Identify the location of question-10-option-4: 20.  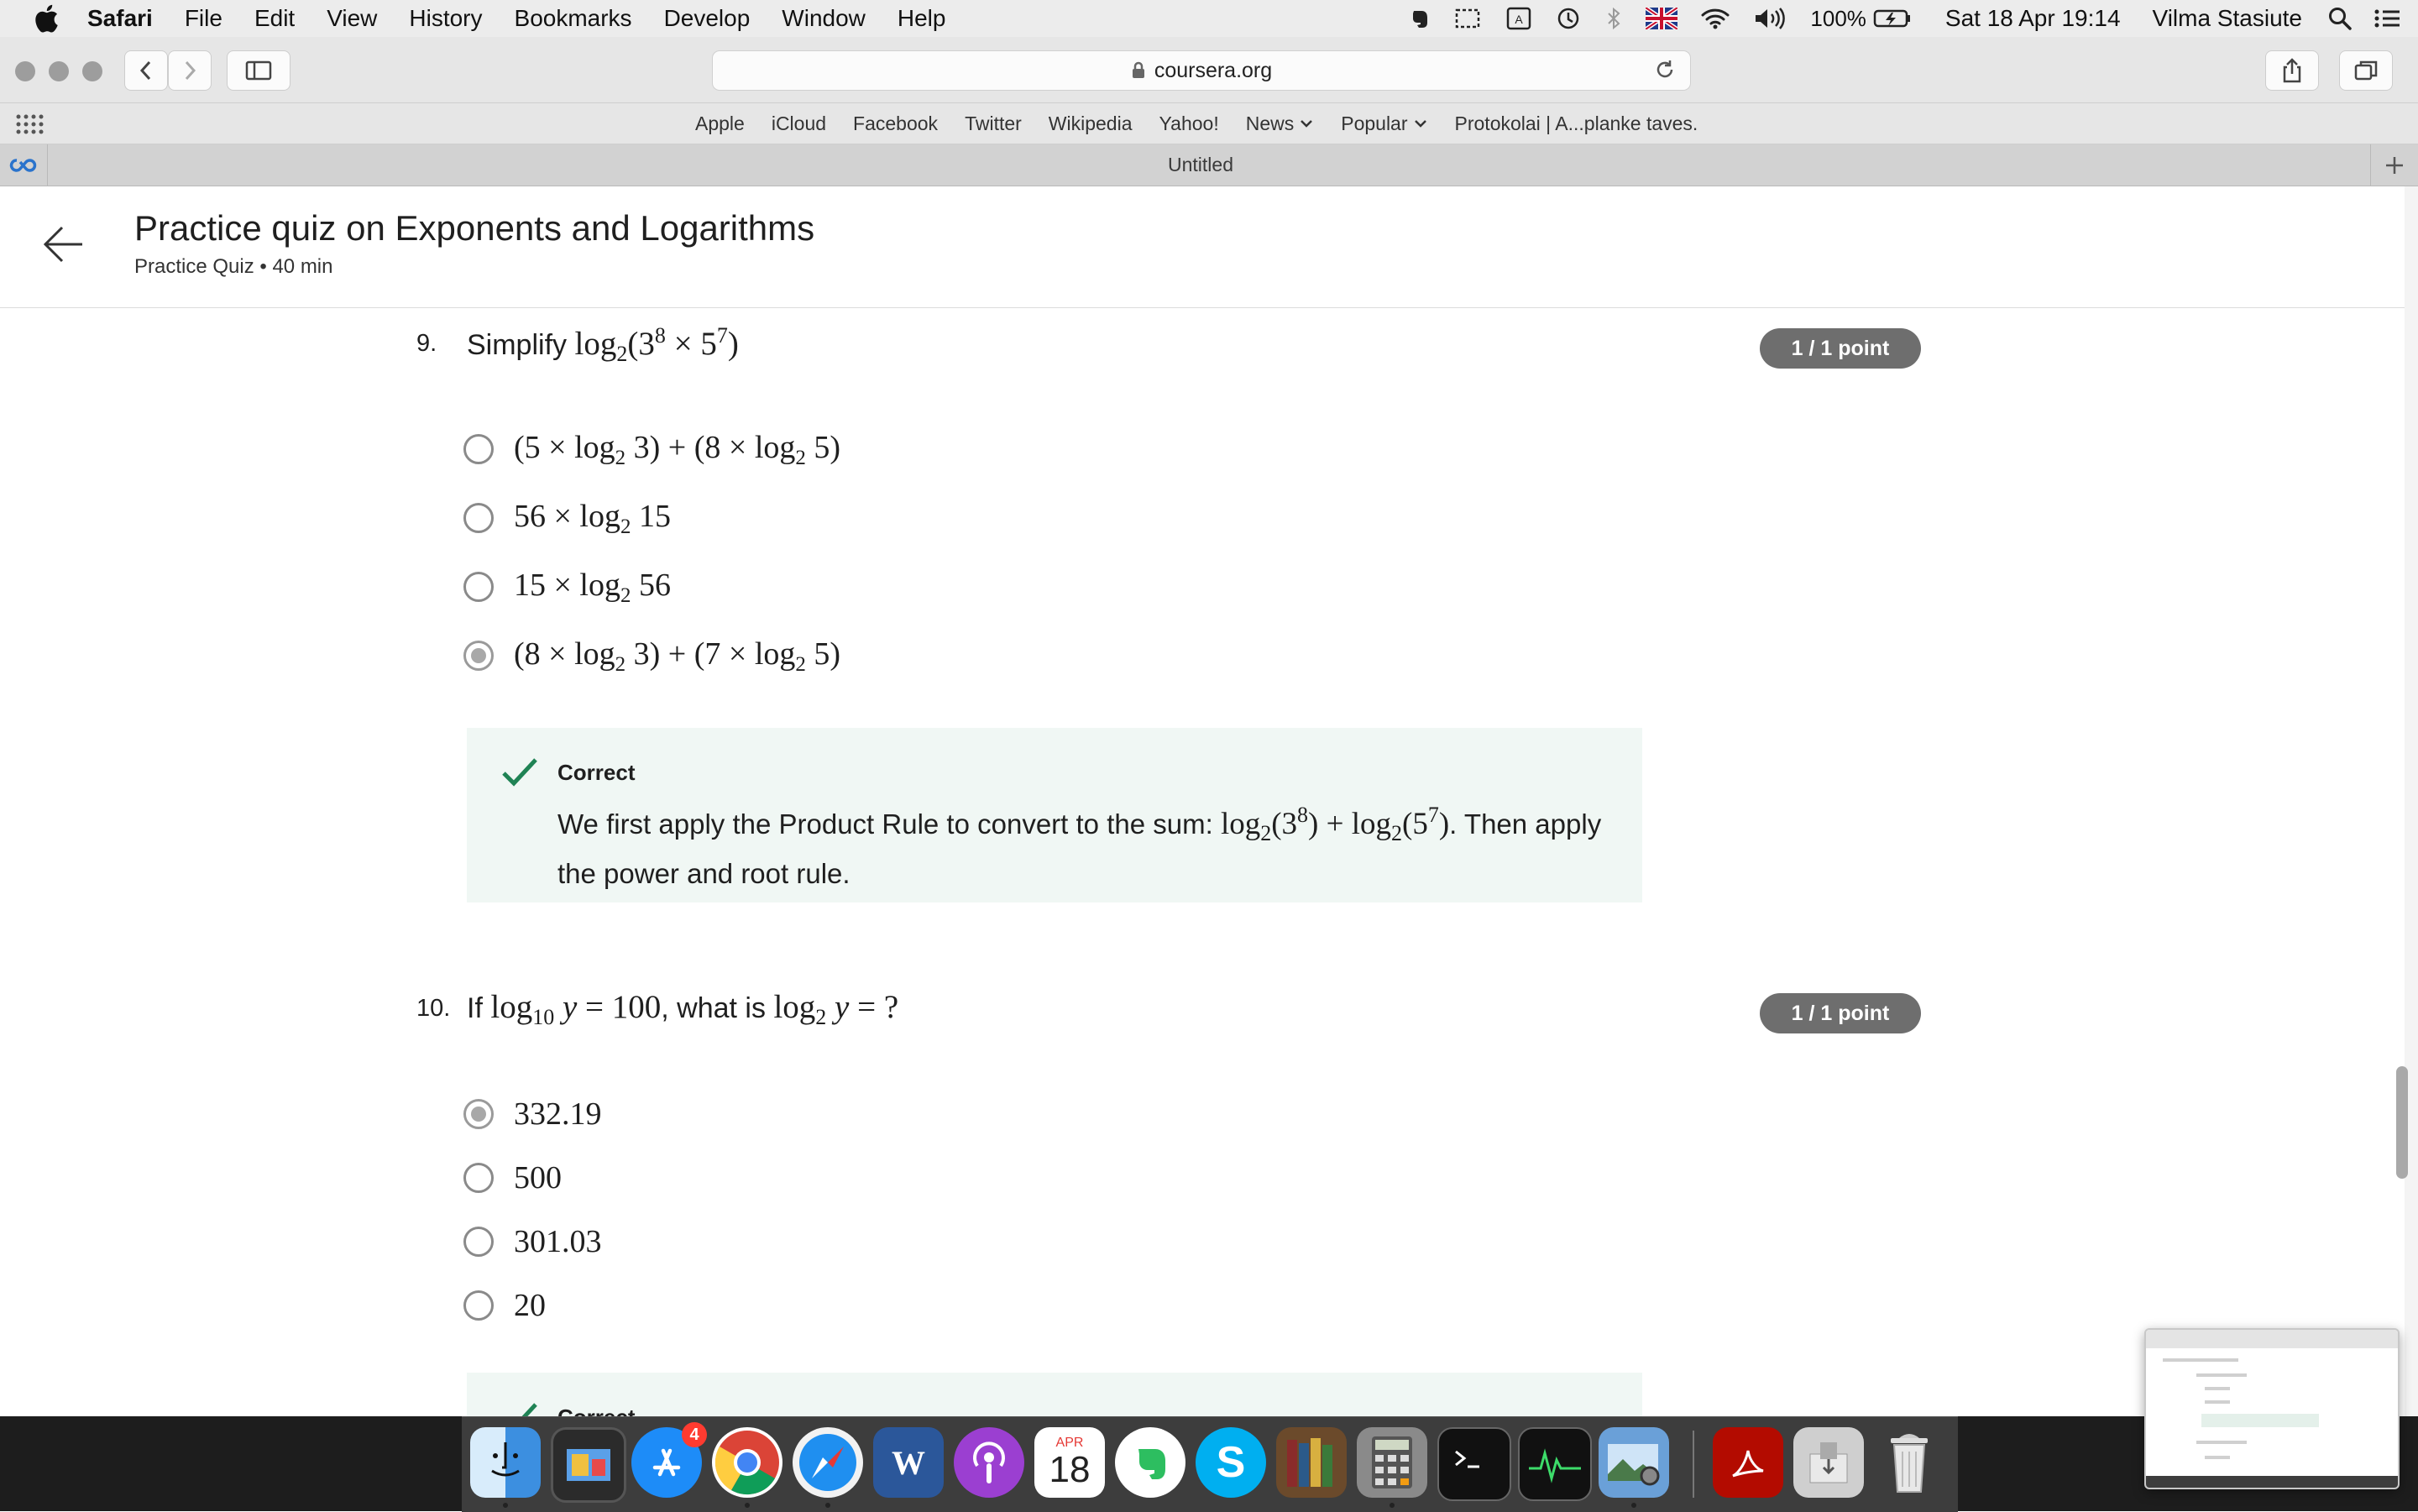
(504, 1305).